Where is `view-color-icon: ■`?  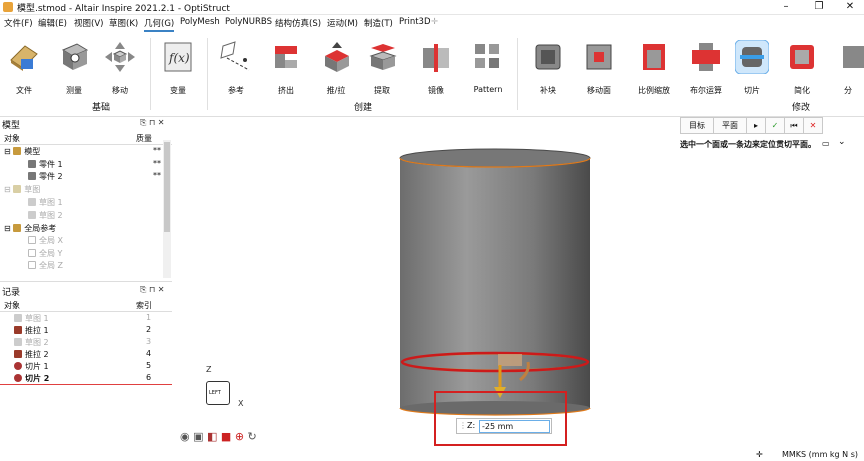
view-color-icon: ■ is located at coordinates (226, 436).